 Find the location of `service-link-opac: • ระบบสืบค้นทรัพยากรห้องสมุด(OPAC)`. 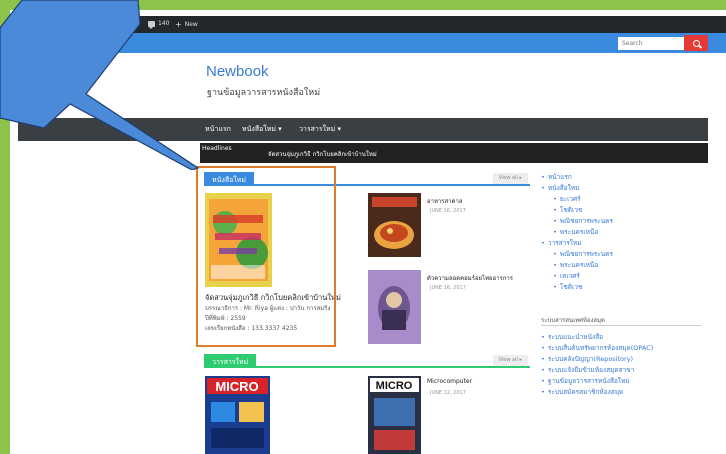

service-link-opac: • ระบบสืบค้นทรัพยากรห้องสมุด(OPAC) is located at coordinates (597, 348).